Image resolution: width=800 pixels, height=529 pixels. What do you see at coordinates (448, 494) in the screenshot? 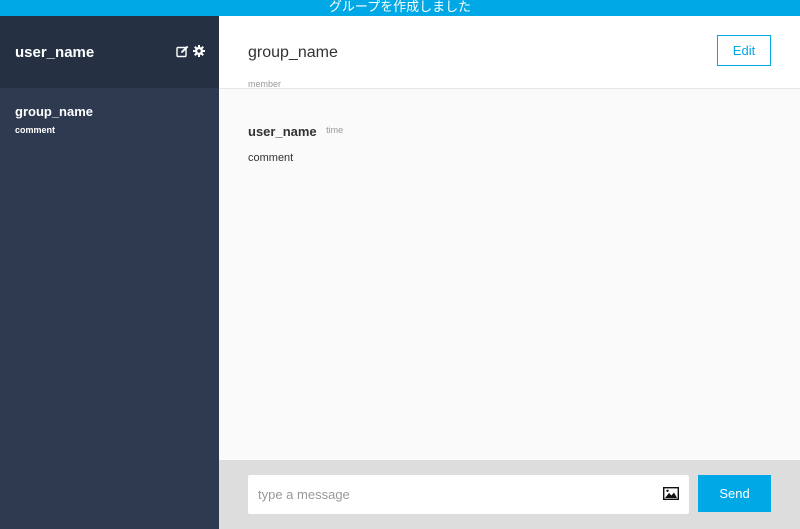
I see `message-input` at bounding box center [448, 494].